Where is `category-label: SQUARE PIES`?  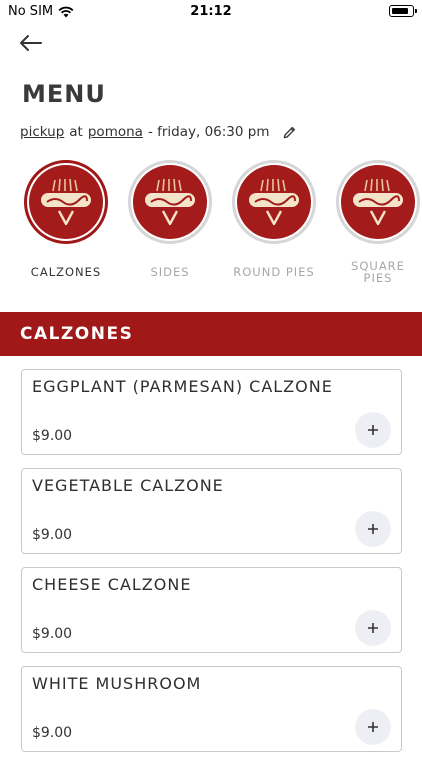 category-label: SQUARE PIES is located at coordinates (378, 272).